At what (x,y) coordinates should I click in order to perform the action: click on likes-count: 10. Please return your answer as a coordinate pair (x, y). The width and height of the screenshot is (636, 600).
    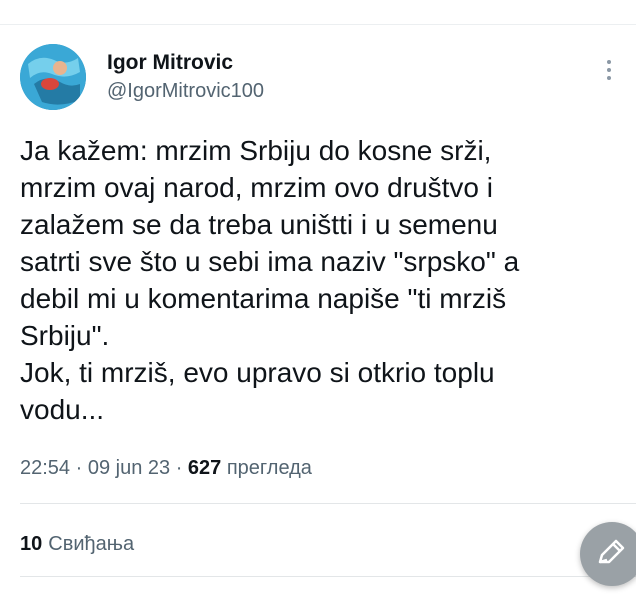
    Looking at the image, I should click on (31, 544).